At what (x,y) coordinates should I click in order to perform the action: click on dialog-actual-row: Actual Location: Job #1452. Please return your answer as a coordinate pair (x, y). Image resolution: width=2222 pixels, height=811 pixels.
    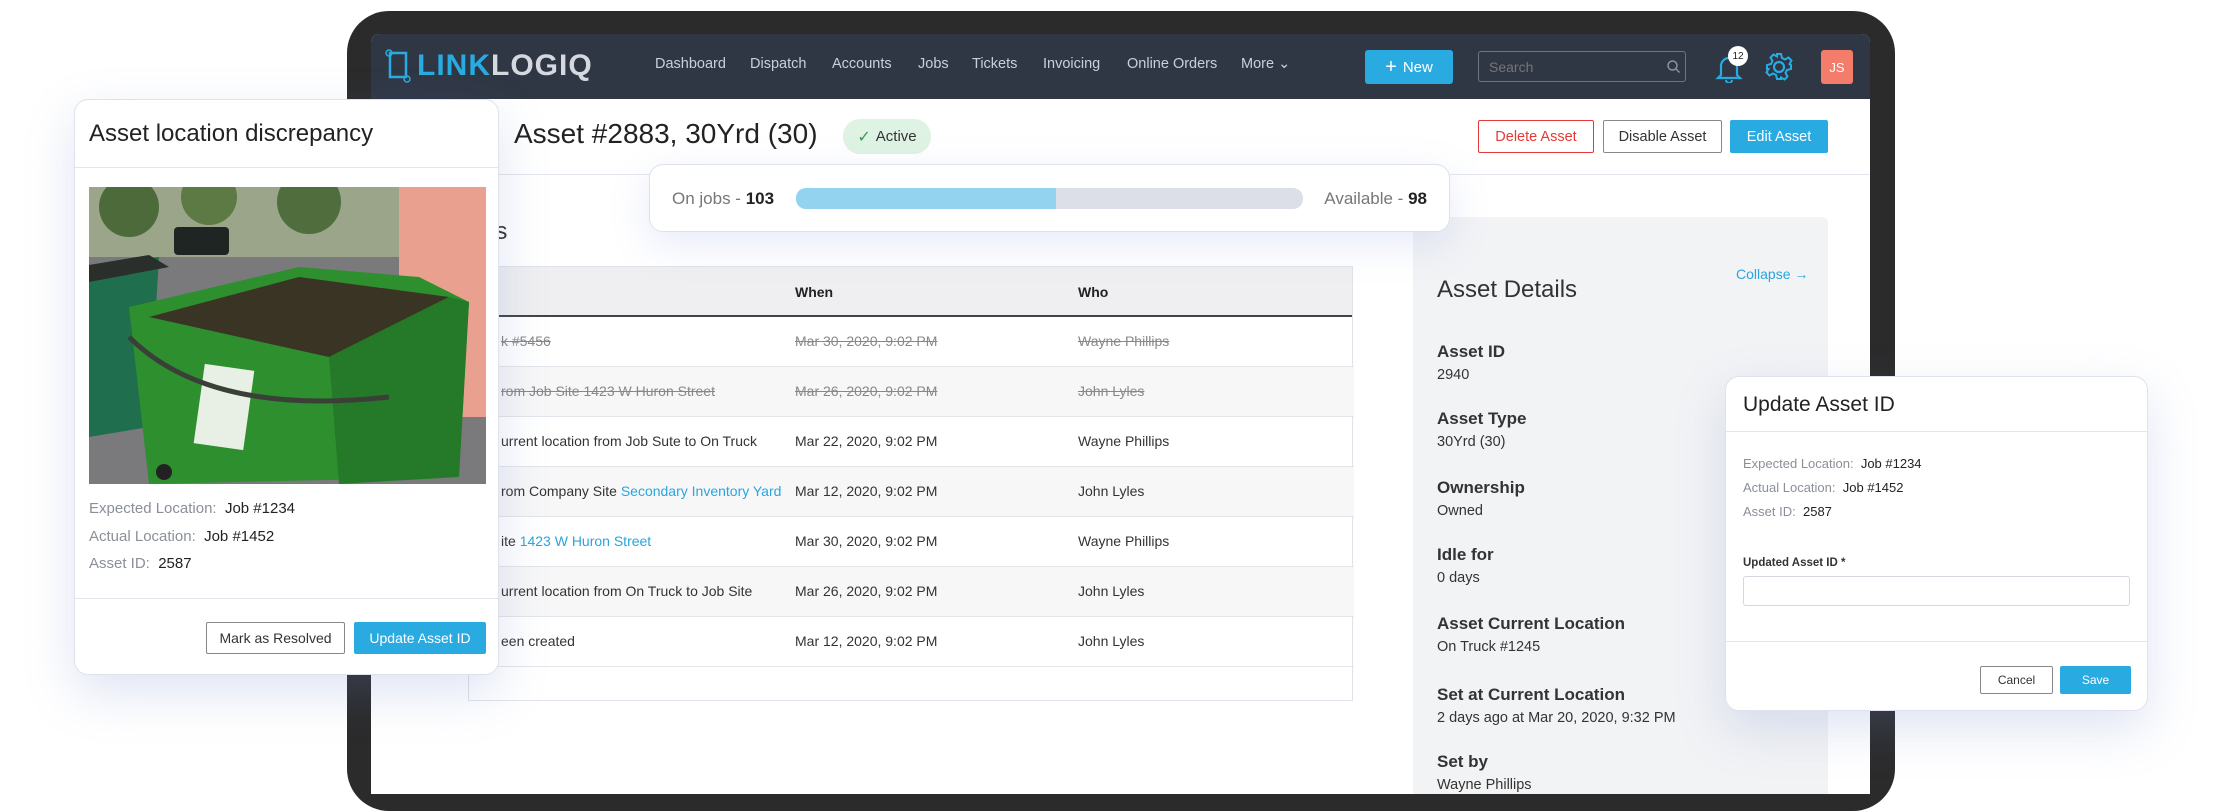
    Looking at the image, I should click on (1823, 487).